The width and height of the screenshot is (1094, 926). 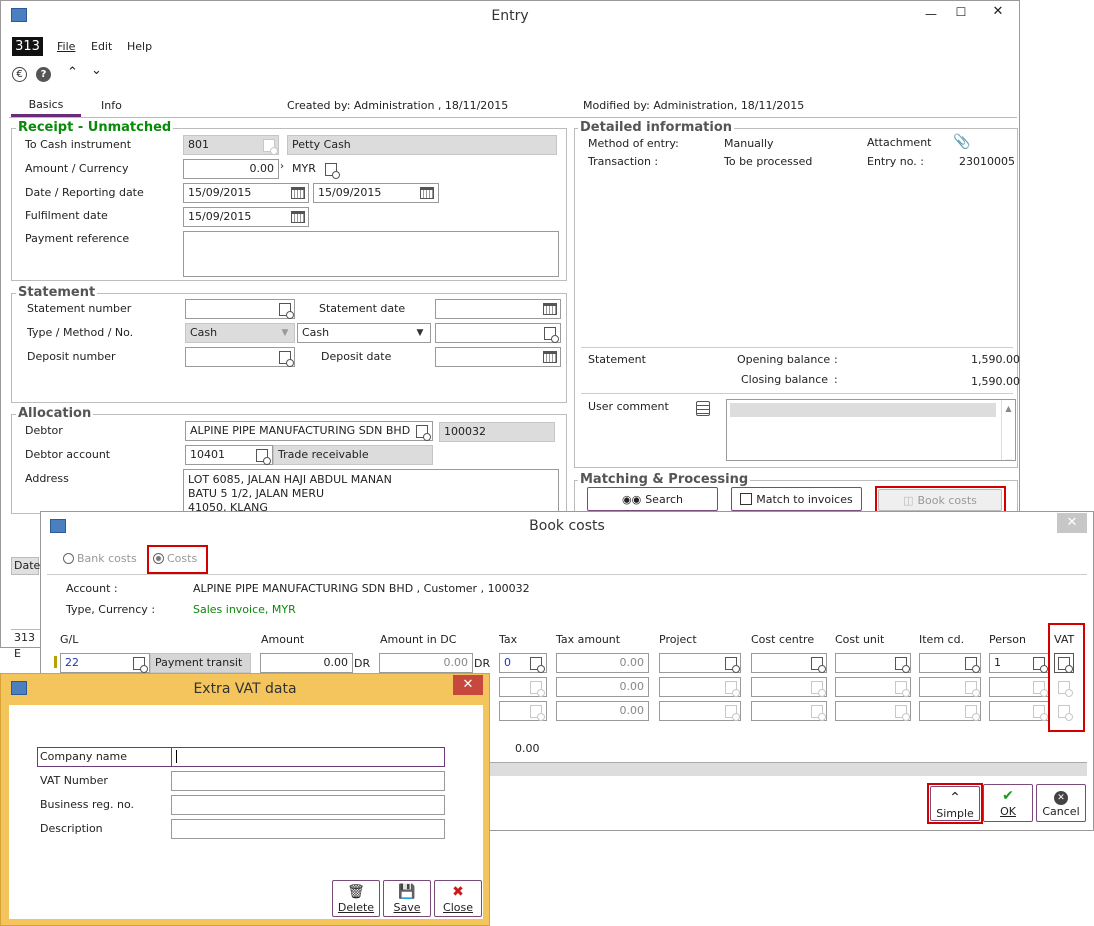 What do you see at coordinates (43, 74) in the screenshot?
I see `help-icon: ?` at bounding box center [43, 74].